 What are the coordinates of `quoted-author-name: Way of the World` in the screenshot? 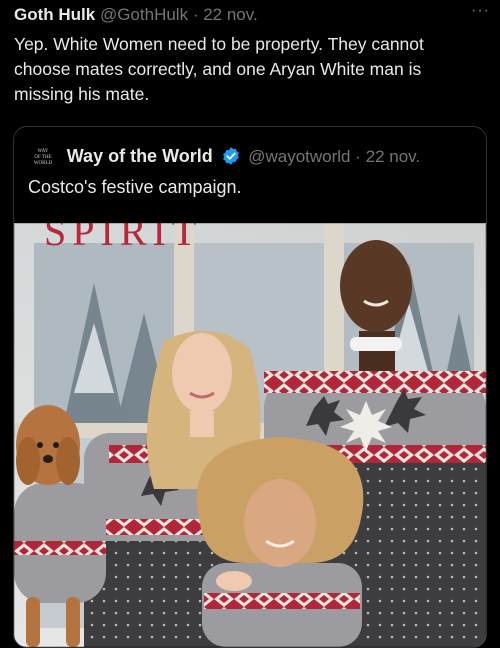 It's located at (140, 156).